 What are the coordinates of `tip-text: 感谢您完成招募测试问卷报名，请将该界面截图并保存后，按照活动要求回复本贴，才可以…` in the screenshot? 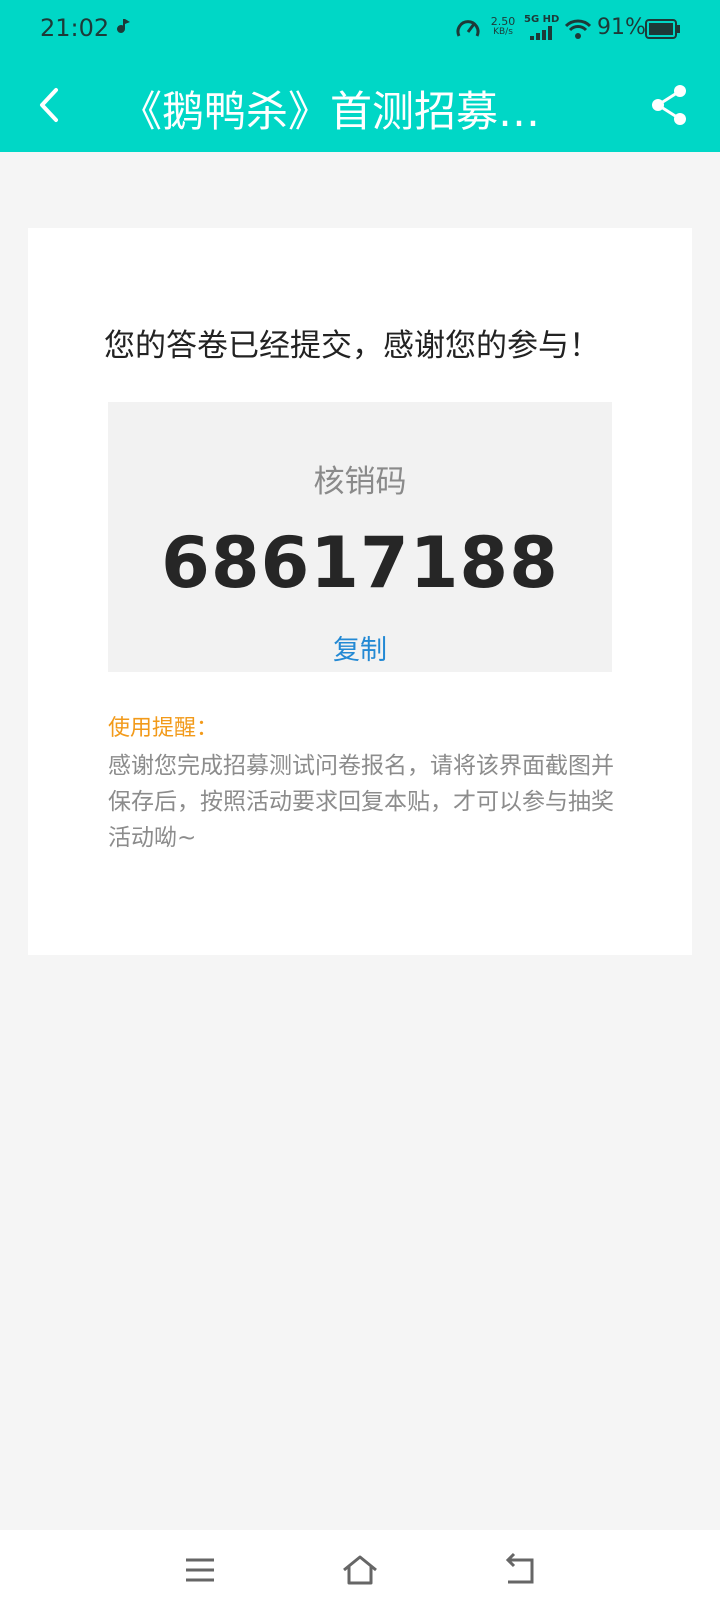 It's located at (361, 802).